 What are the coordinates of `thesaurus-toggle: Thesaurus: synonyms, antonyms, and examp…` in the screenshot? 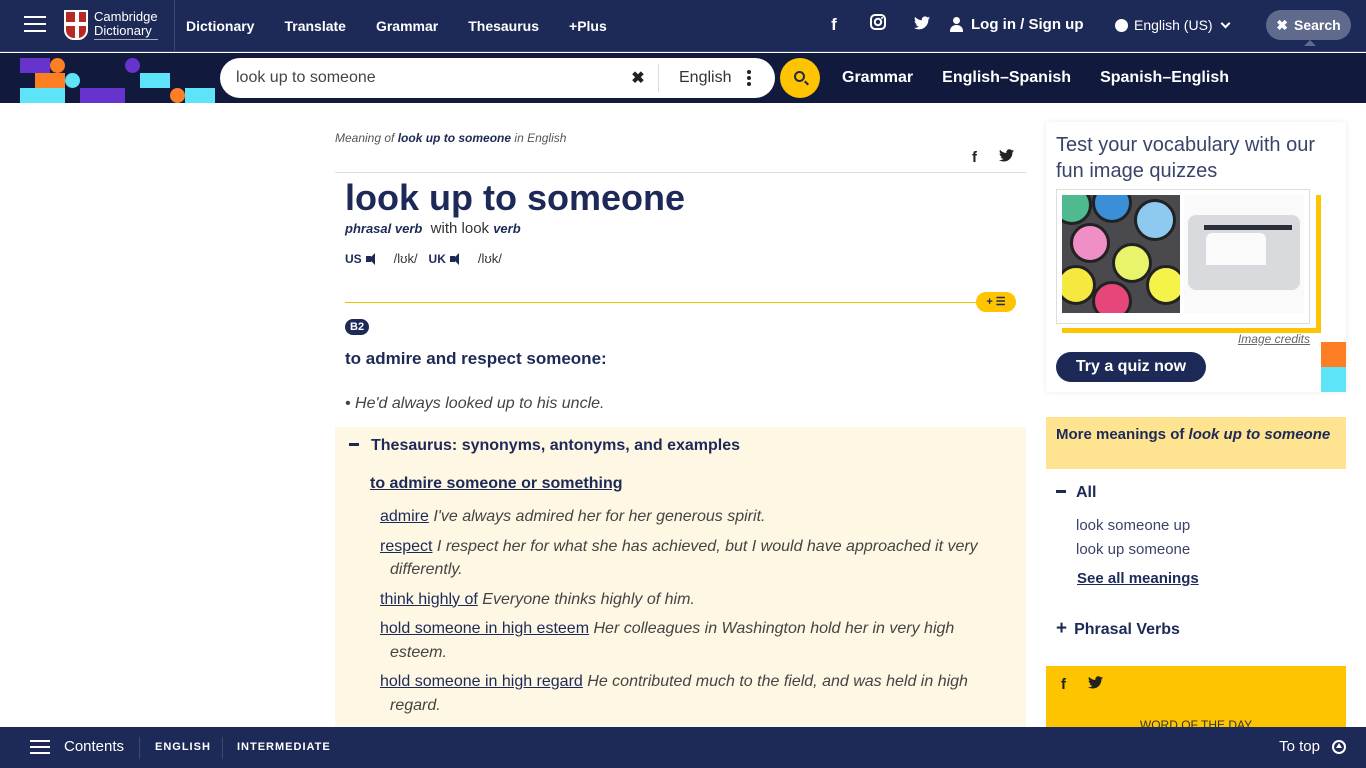 It's located at (544, 446).